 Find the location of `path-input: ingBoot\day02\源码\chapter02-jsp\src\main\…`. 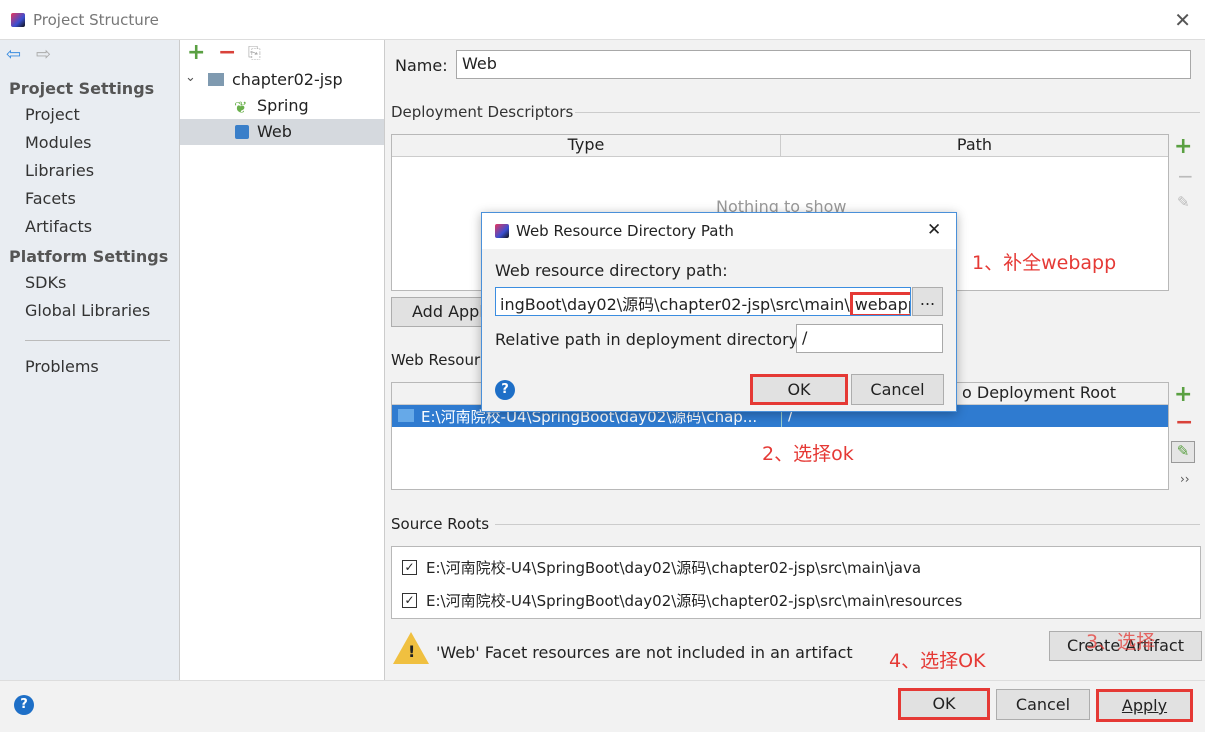

path-input: ingBoot\day02\源码\chapter02-jsp\src\main\… is located at coordinates (703, 301).